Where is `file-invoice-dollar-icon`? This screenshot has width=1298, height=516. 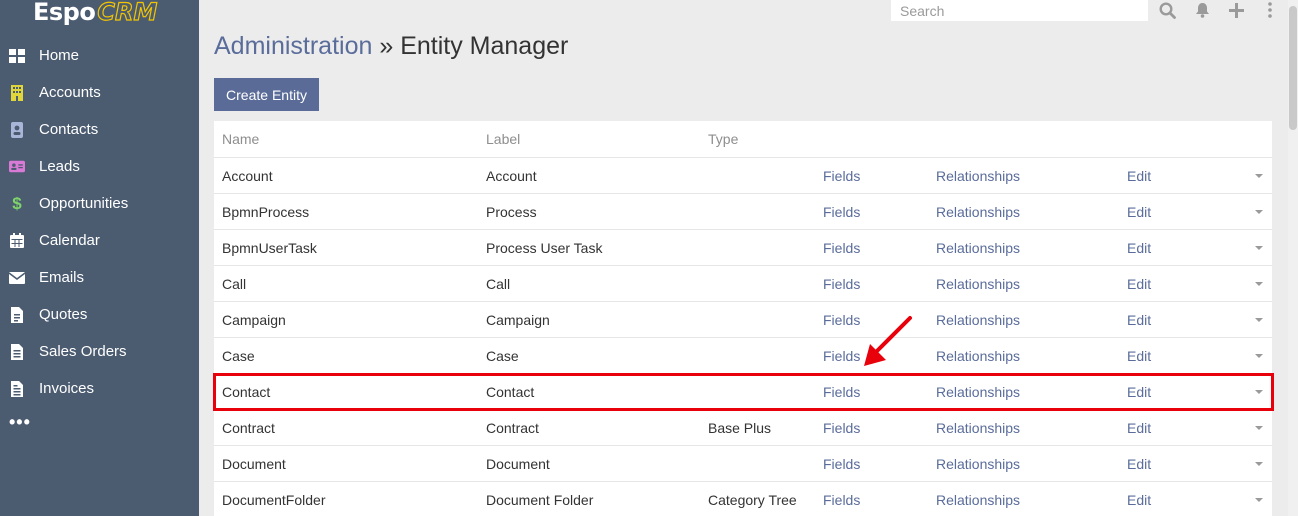 file-invoice-dollar-icon is located at coordinates (17, 388).